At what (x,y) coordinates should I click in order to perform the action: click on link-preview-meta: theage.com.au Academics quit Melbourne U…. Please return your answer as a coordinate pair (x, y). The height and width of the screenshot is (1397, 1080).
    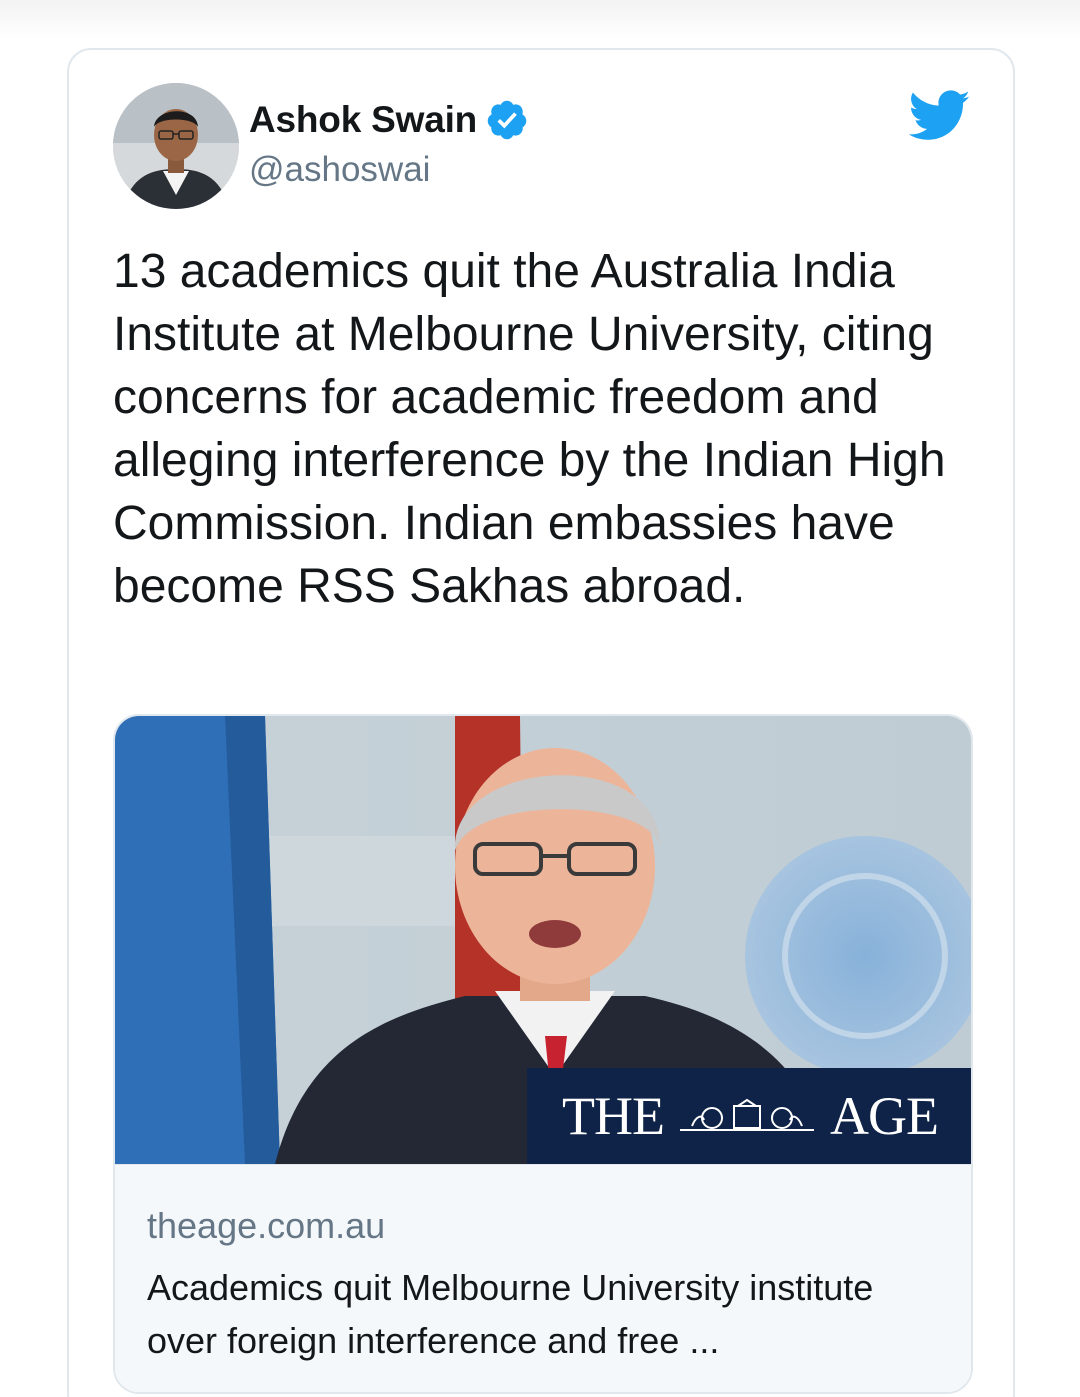
    Looking at the image, I should click on (543, 1278).